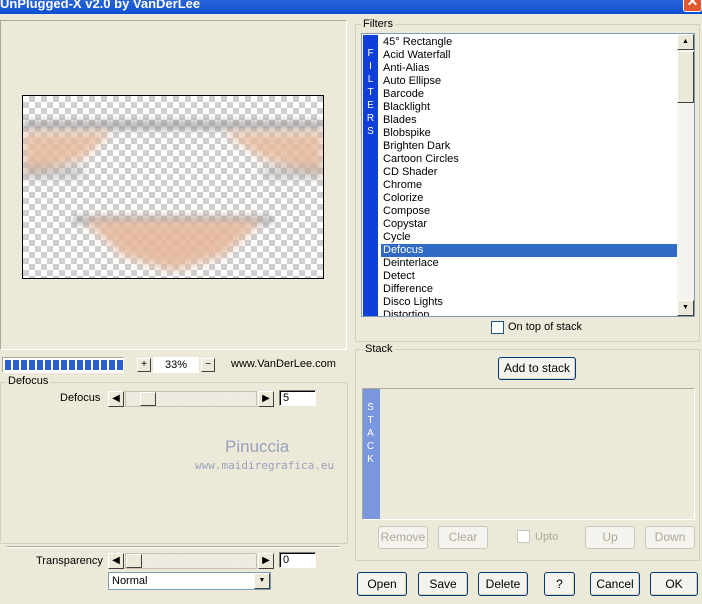  I want to click on filter-item: Cycle, so click(529, 237).